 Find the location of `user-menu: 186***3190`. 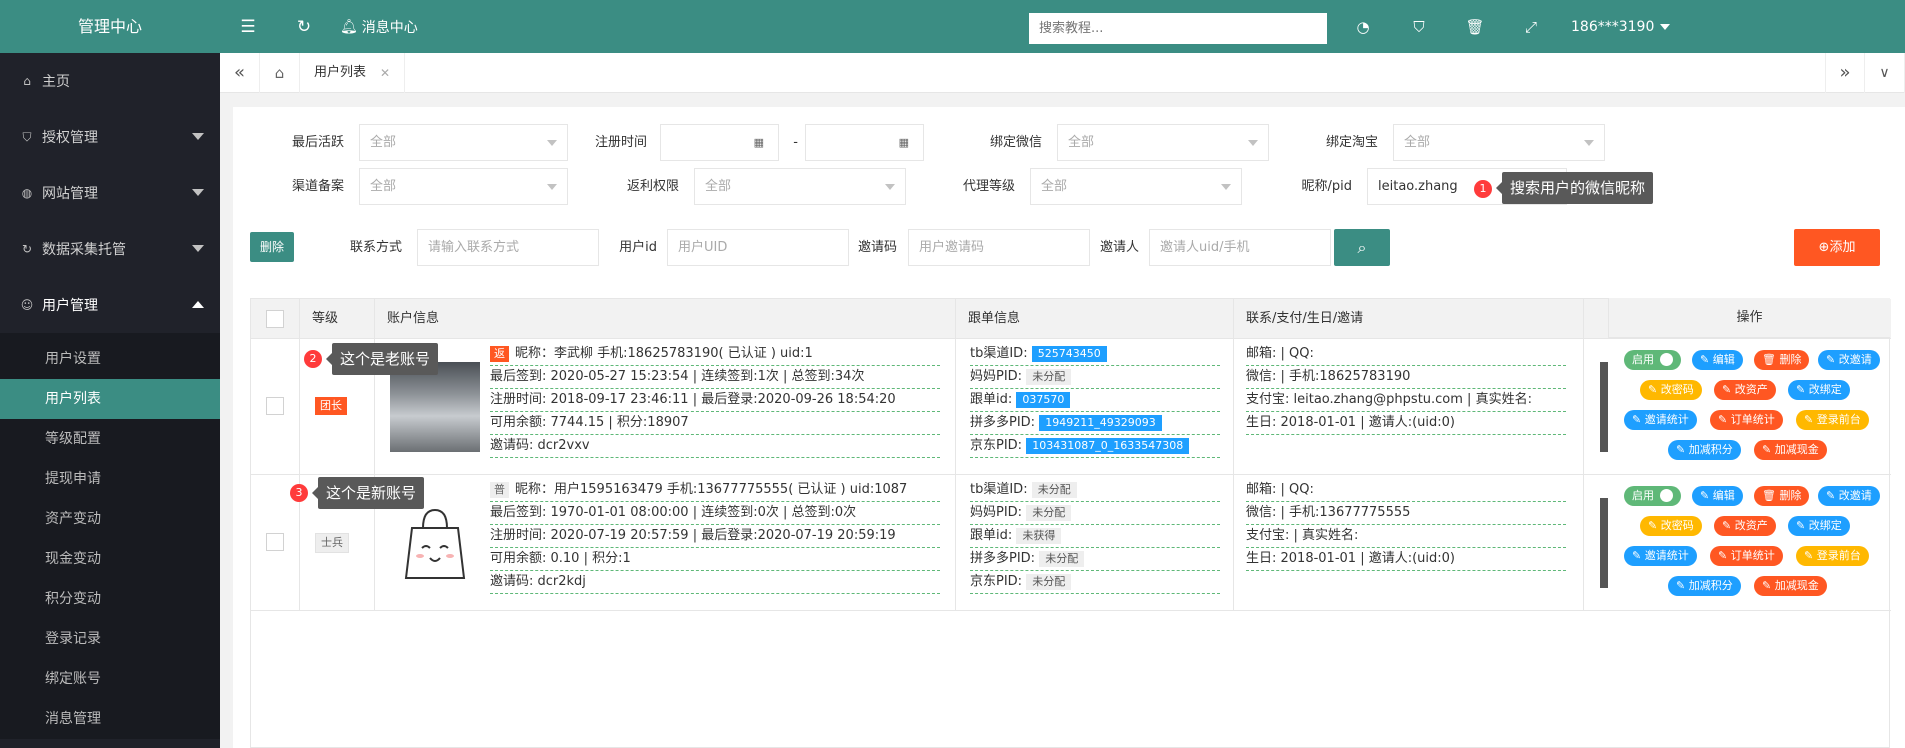

user-menu: 186***3190 is located at coordinates (1621, 27).